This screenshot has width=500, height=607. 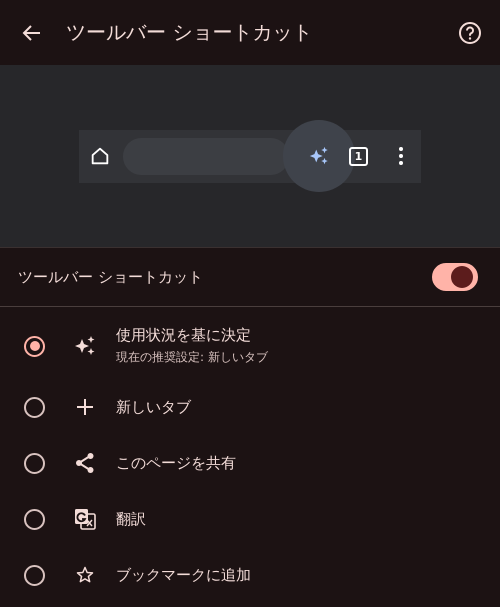 What do you see at coordinates (131, 519) in the screenshot?
I see `option-label: 翻訳` at bounding box center [131, 519].